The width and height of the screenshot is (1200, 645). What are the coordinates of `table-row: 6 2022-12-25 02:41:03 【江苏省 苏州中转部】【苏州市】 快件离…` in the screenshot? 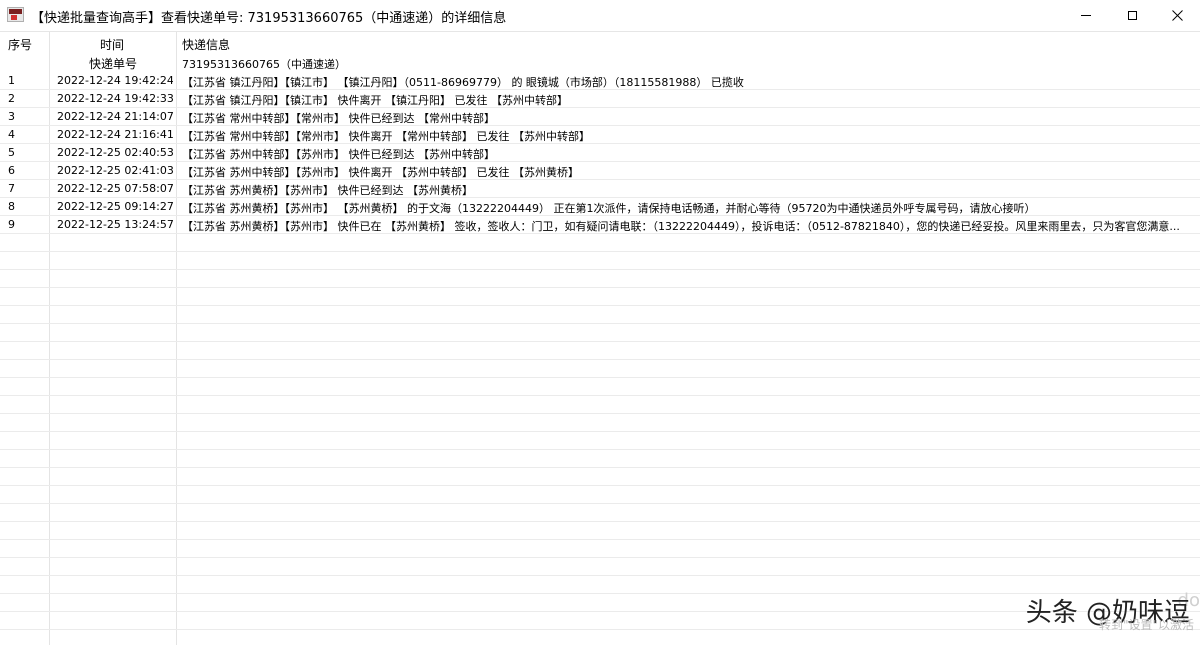 It's located at (600, 171).